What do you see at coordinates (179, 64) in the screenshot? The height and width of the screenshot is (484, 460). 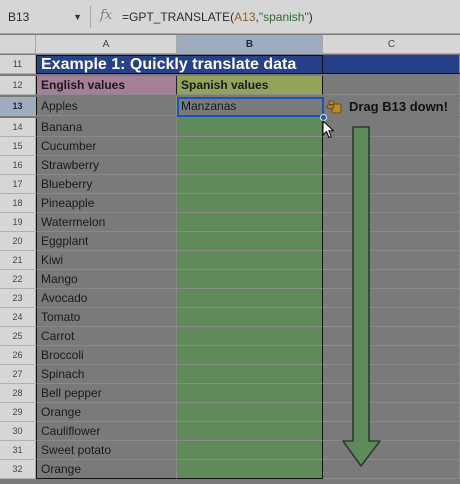 I see `title-cell: Example 1: Quickly translate data` at bounding box center [179, 64].